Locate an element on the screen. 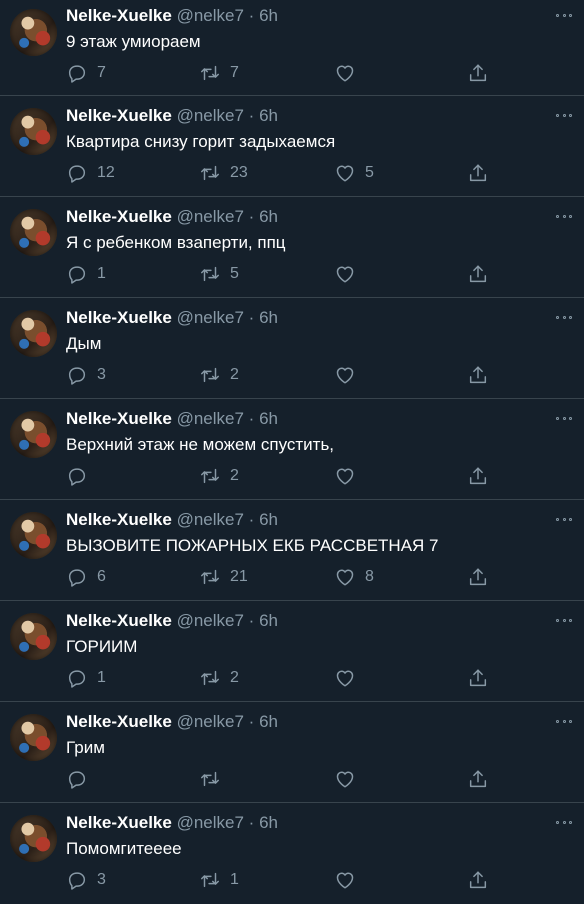  reply-button: 7 is located at coordinates (86, 73).